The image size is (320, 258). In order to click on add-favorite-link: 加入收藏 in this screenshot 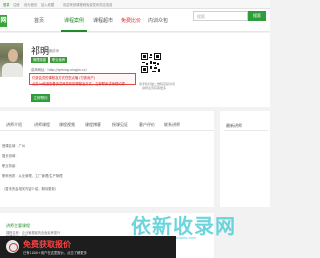, I will do `click(47, 4)`.